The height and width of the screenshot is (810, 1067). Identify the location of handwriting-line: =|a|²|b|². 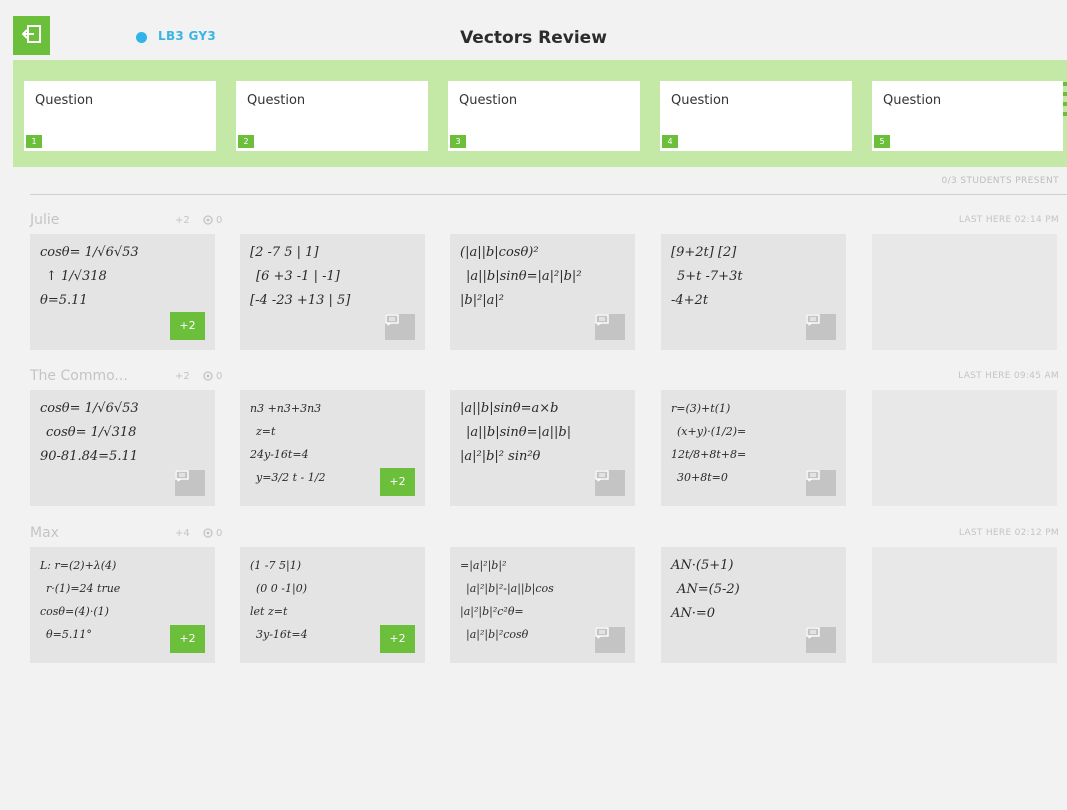
(483, 566).